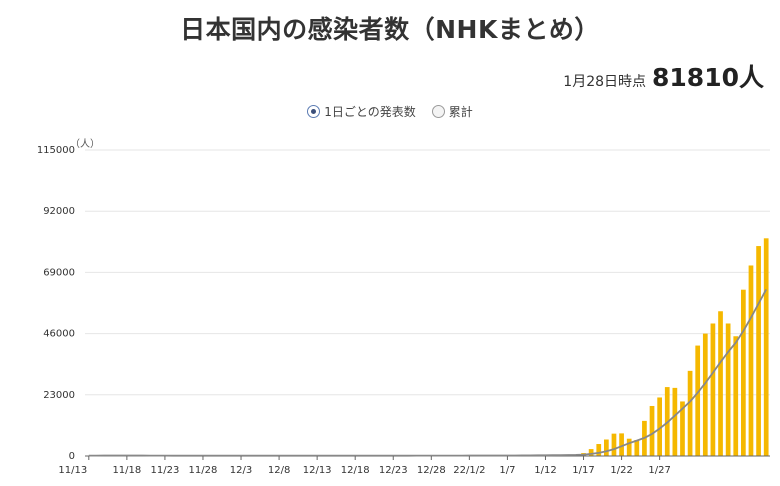 This screenshot has width=780, height=486. Describe the element at coordinates (72, 456) in the screenshot. I see `y-tick-label: 0` at that location.